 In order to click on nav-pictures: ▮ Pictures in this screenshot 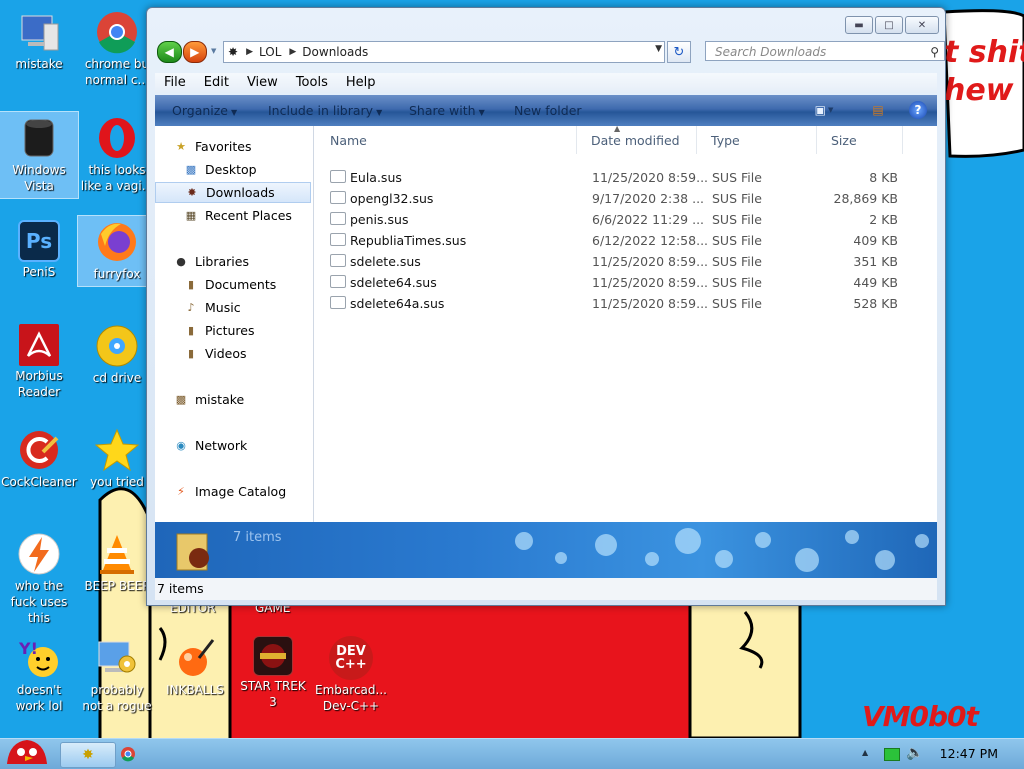, I will do `click(247, 330)`.